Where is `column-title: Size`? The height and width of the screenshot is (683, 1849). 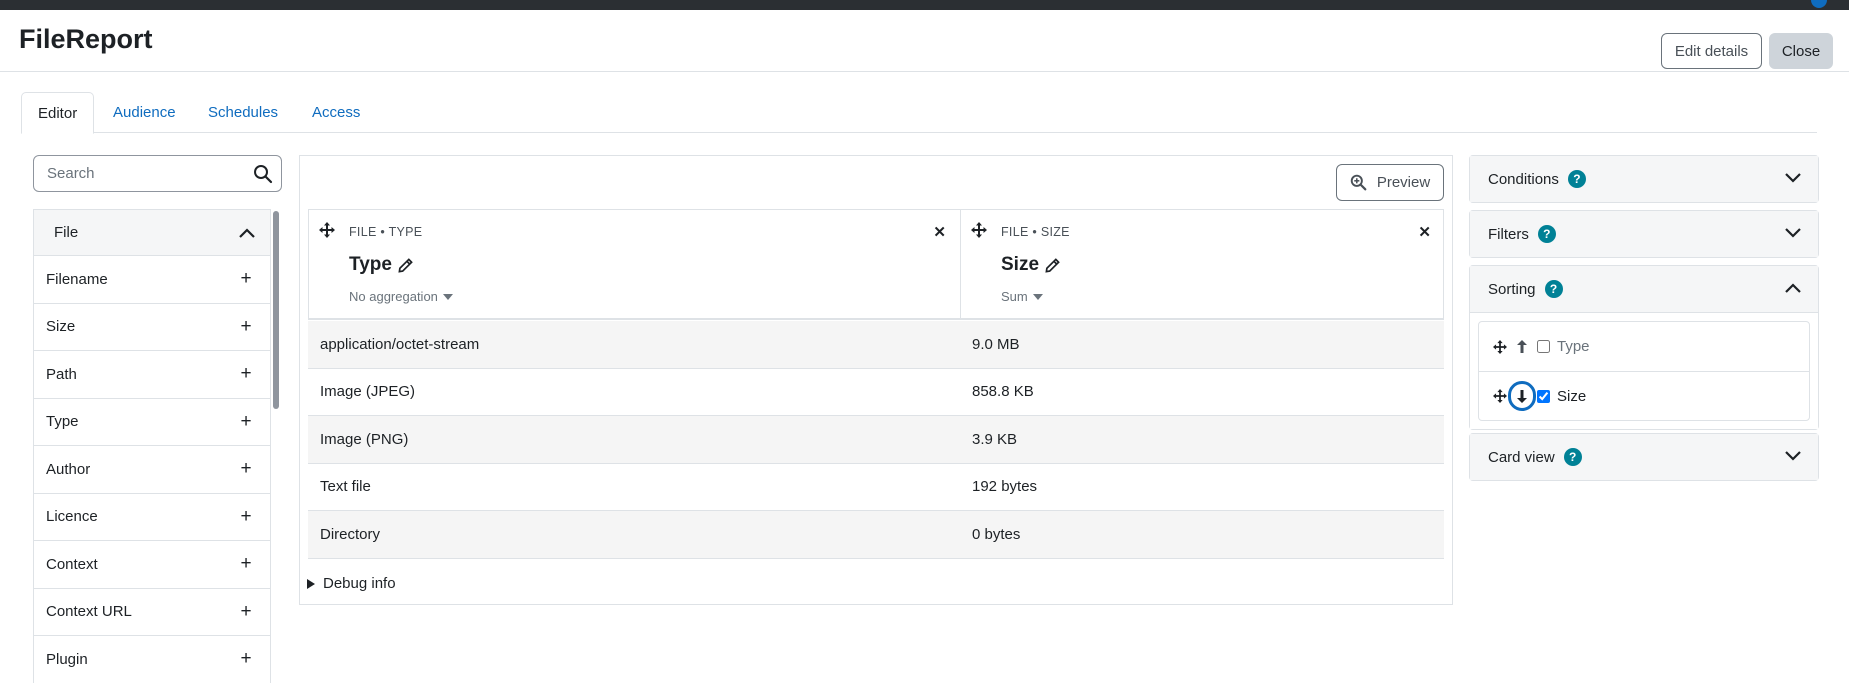 column-title: Size is located at coordinates (1030, 265).